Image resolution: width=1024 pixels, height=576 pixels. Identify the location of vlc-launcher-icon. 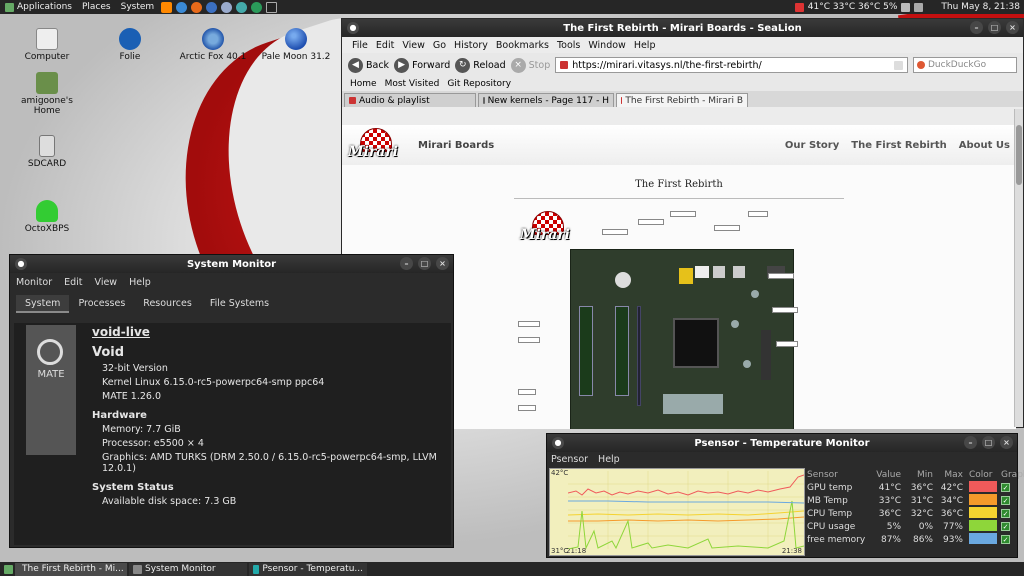
(167, 7).